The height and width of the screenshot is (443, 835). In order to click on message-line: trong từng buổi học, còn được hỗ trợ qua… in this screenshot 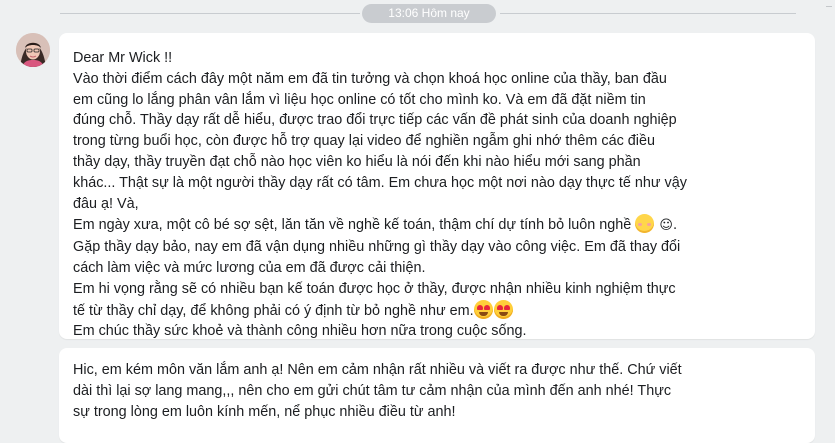, I will do `click(364, 141)`.